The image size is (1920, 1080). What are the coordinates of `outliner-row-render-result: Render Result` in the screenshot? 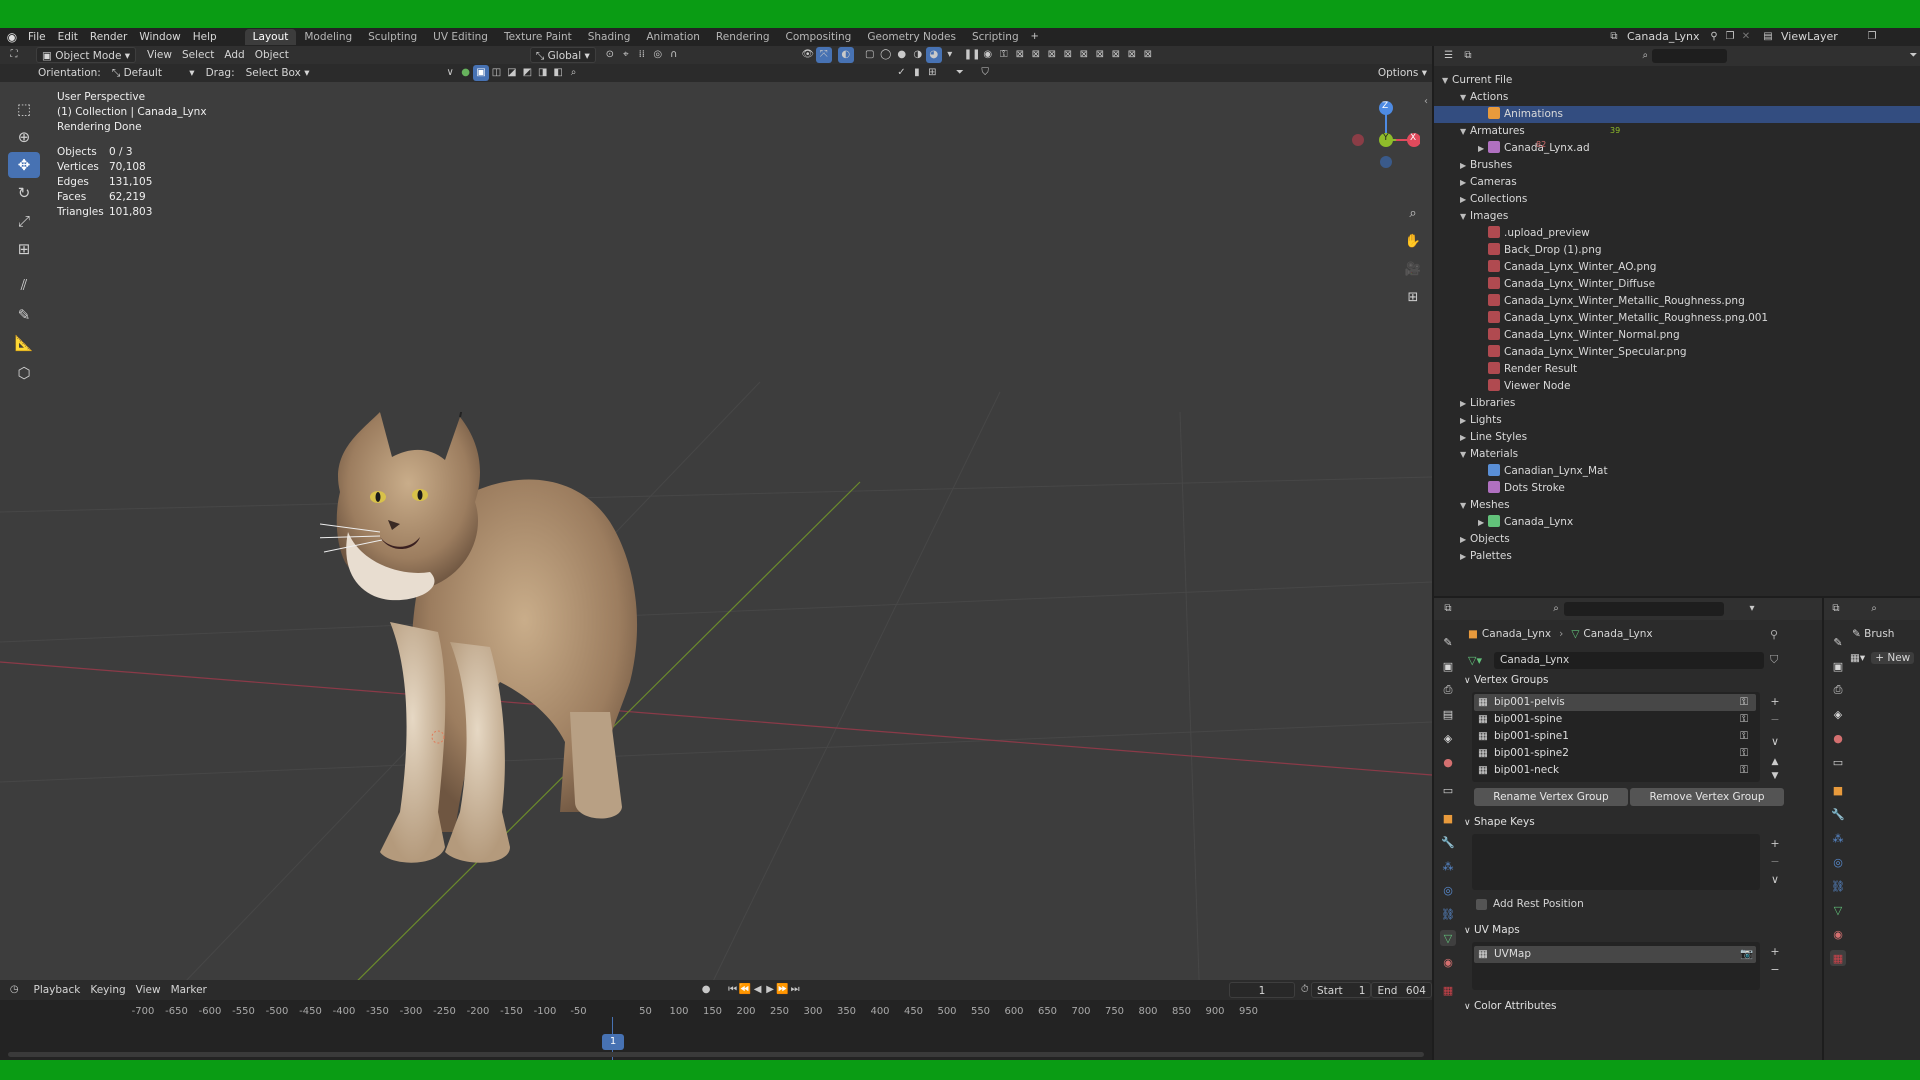 It's located at (1677, 369).